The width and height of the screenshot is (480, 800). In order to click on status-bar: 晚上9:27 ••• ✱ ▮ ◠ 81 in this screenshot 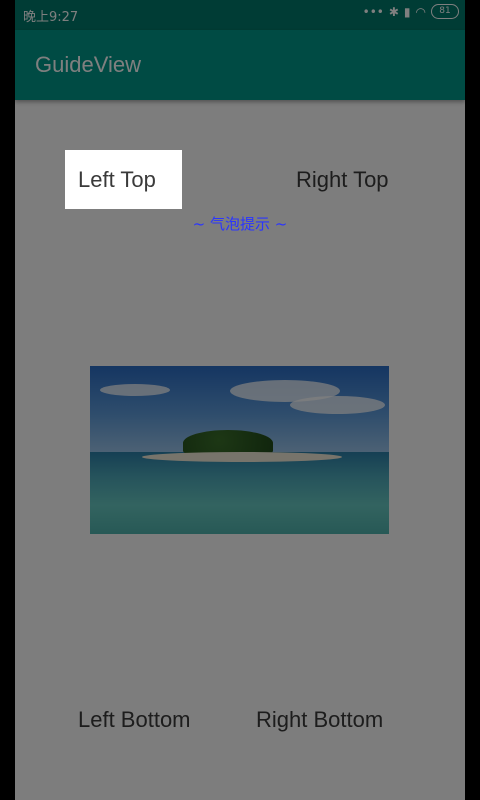, I will do `click(240, 15)`.